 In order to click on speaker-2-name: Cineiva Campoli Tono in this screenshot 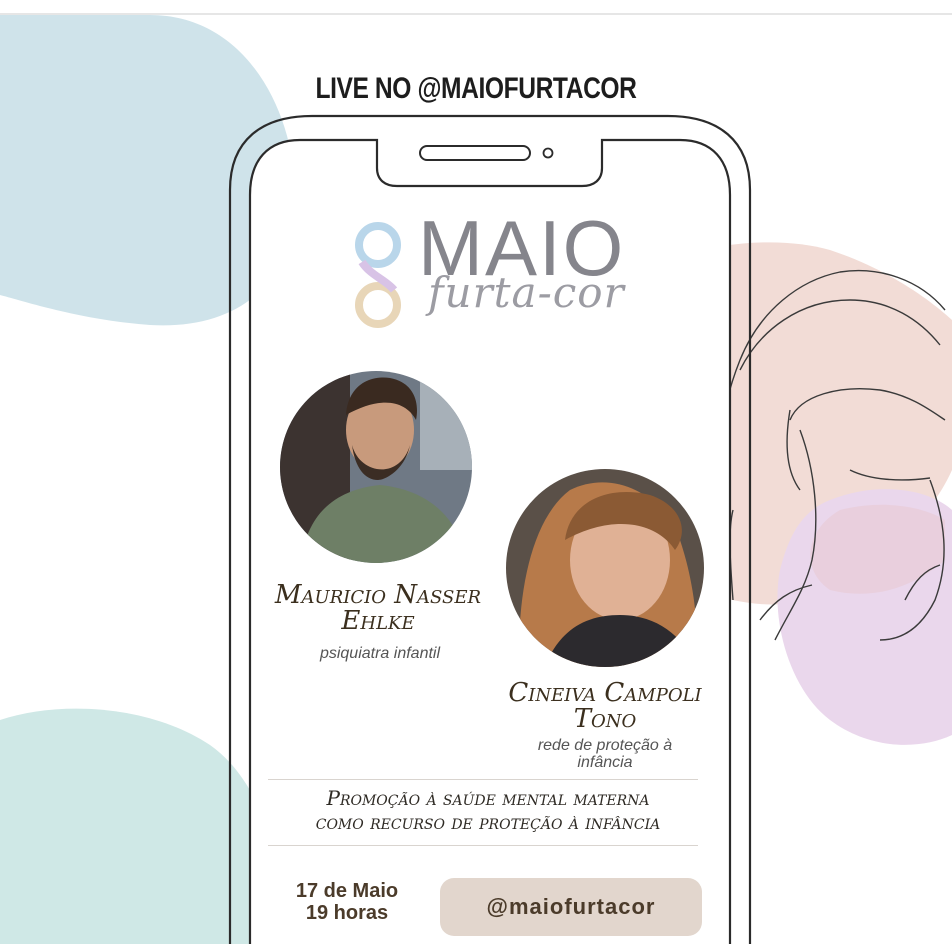, I will do `click(605, 706)`.